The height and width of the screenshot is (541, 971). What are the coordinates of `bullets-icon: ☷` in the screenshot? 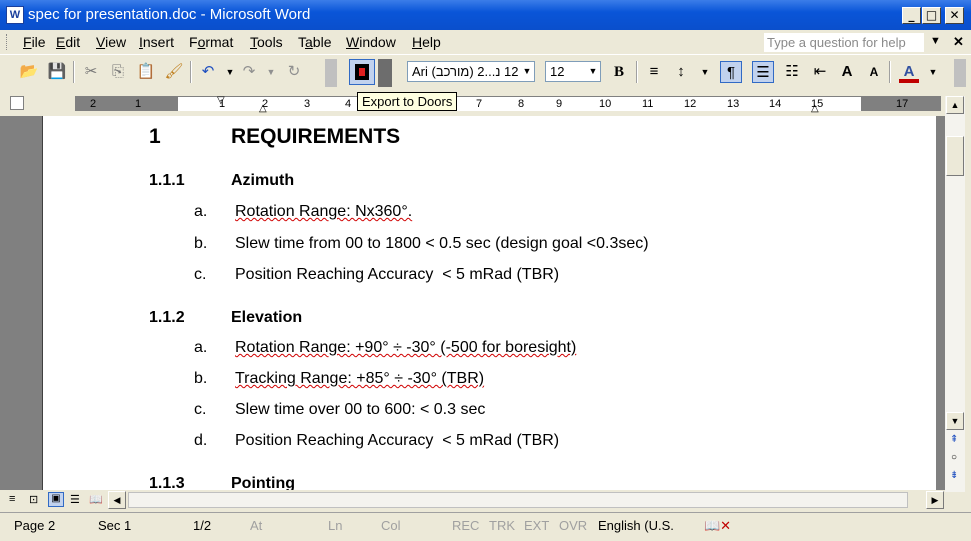 It's located at (792, 72).